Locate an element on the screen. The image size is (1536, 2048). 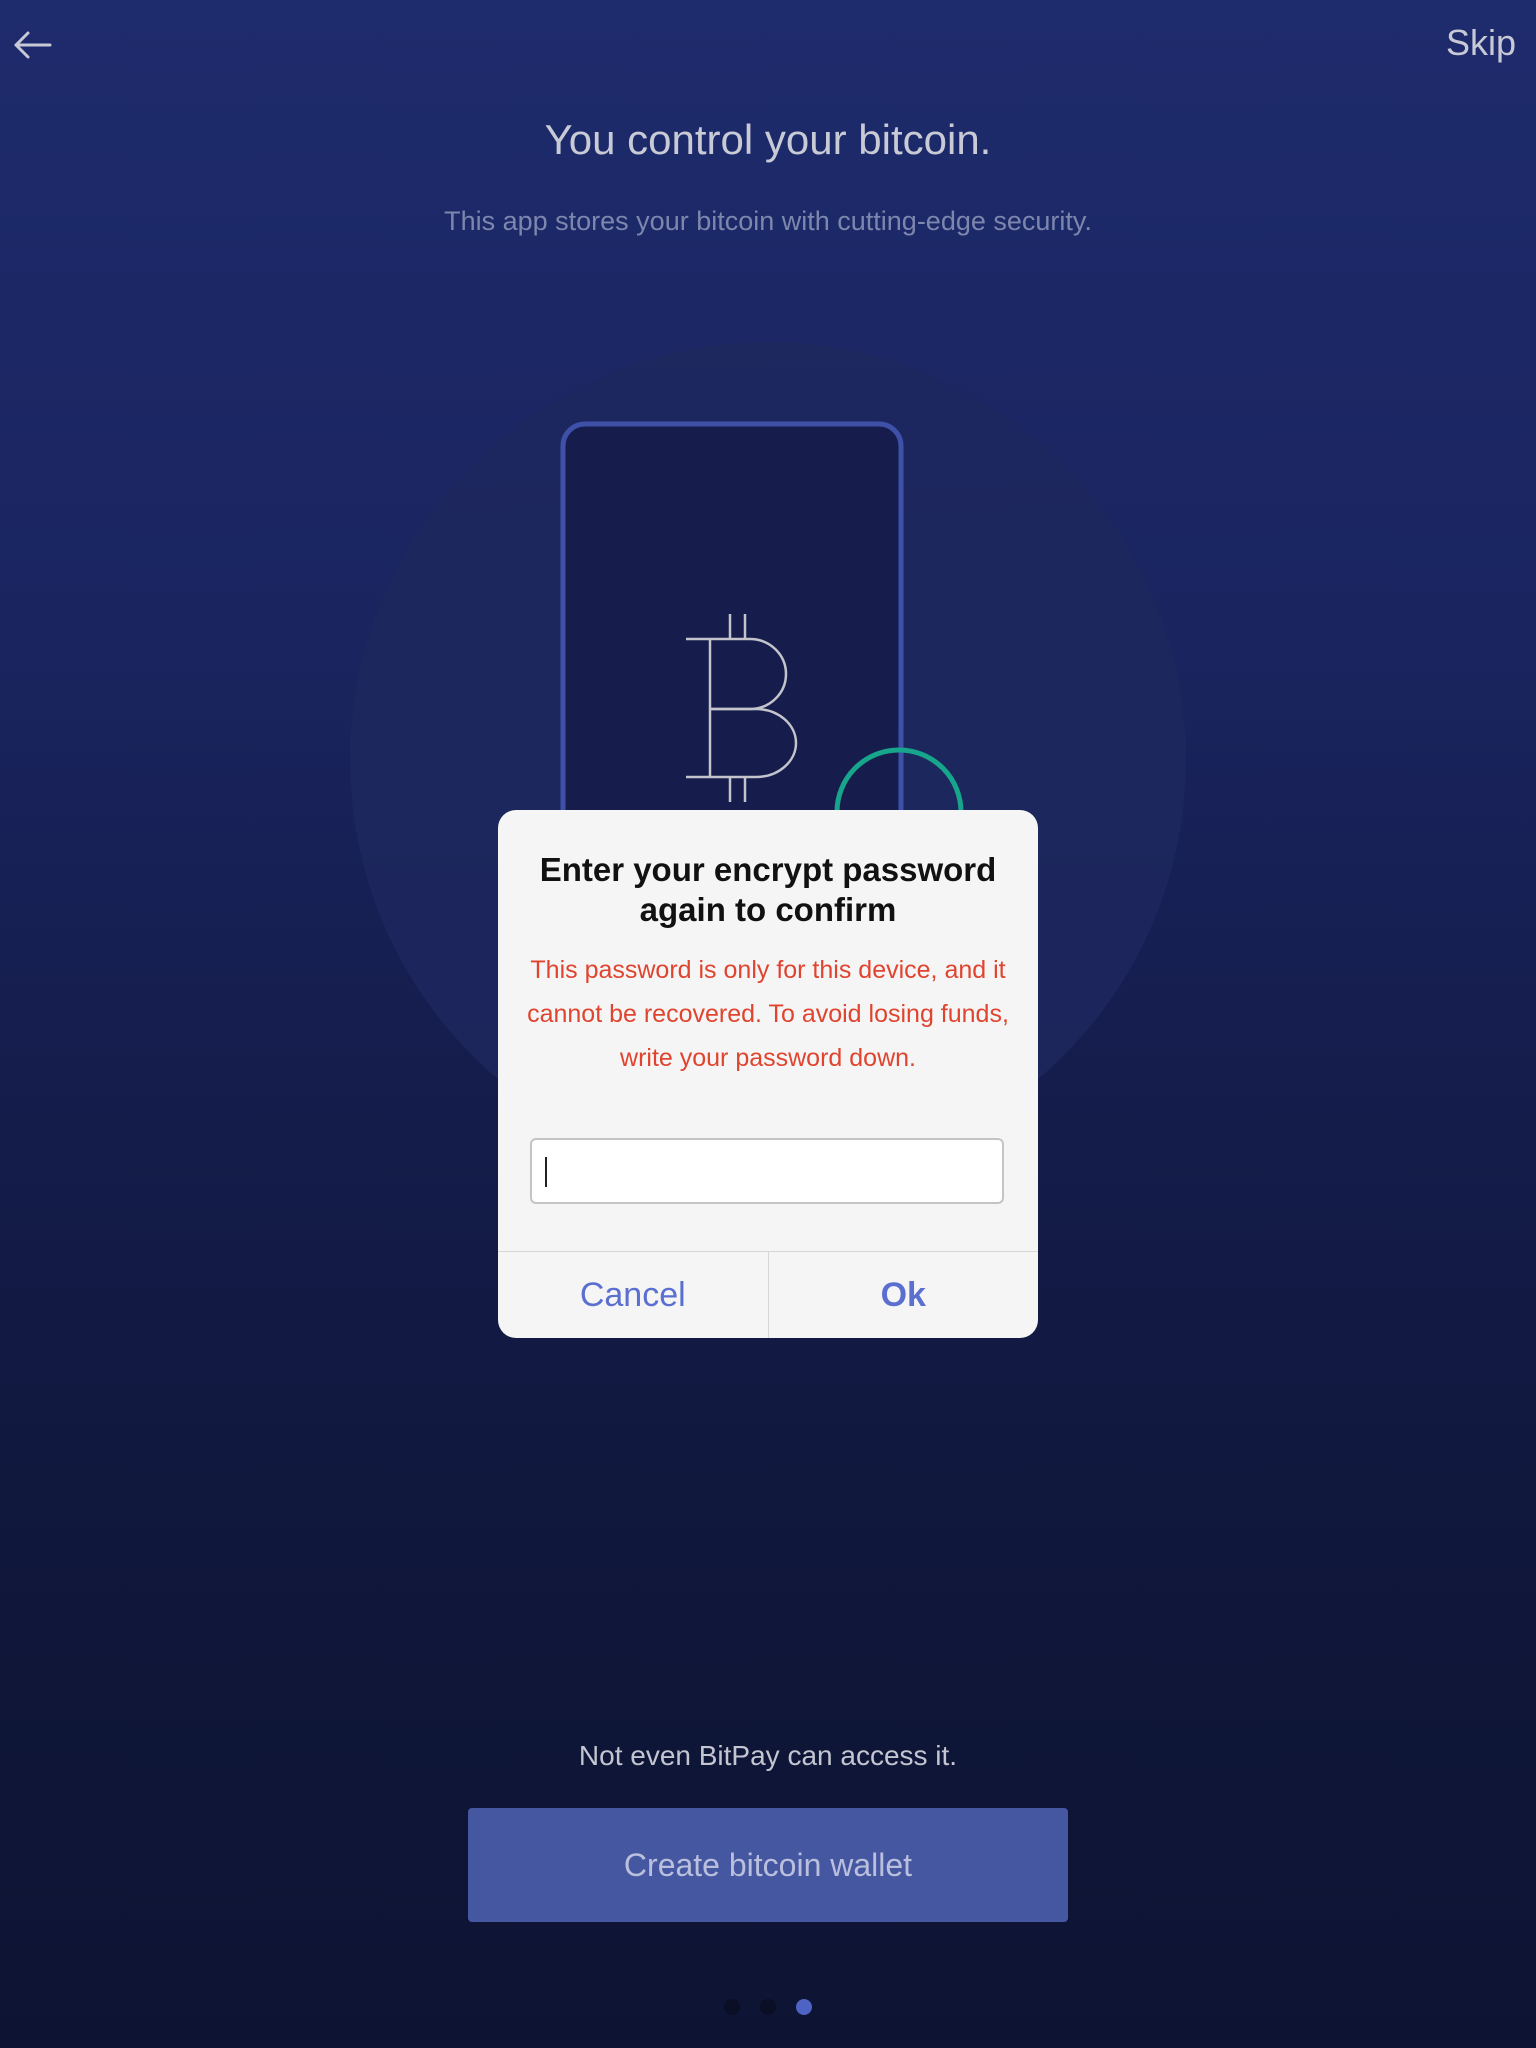
password-input is located at coordinates (767, 1171).